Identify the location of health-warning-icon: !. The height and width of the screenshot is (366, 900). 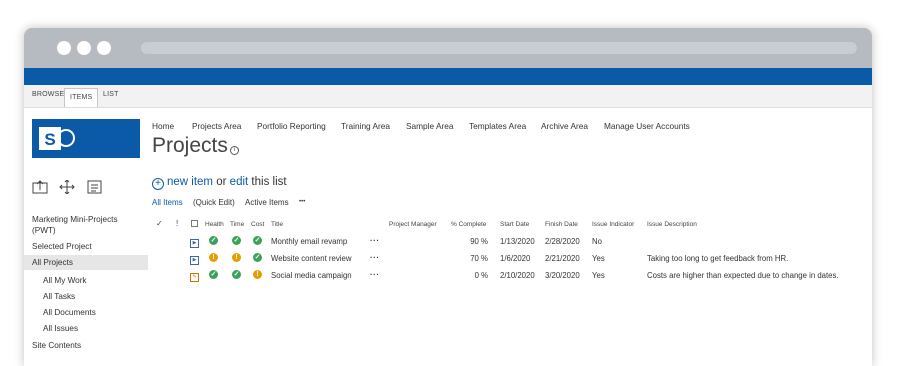
(213, 257).